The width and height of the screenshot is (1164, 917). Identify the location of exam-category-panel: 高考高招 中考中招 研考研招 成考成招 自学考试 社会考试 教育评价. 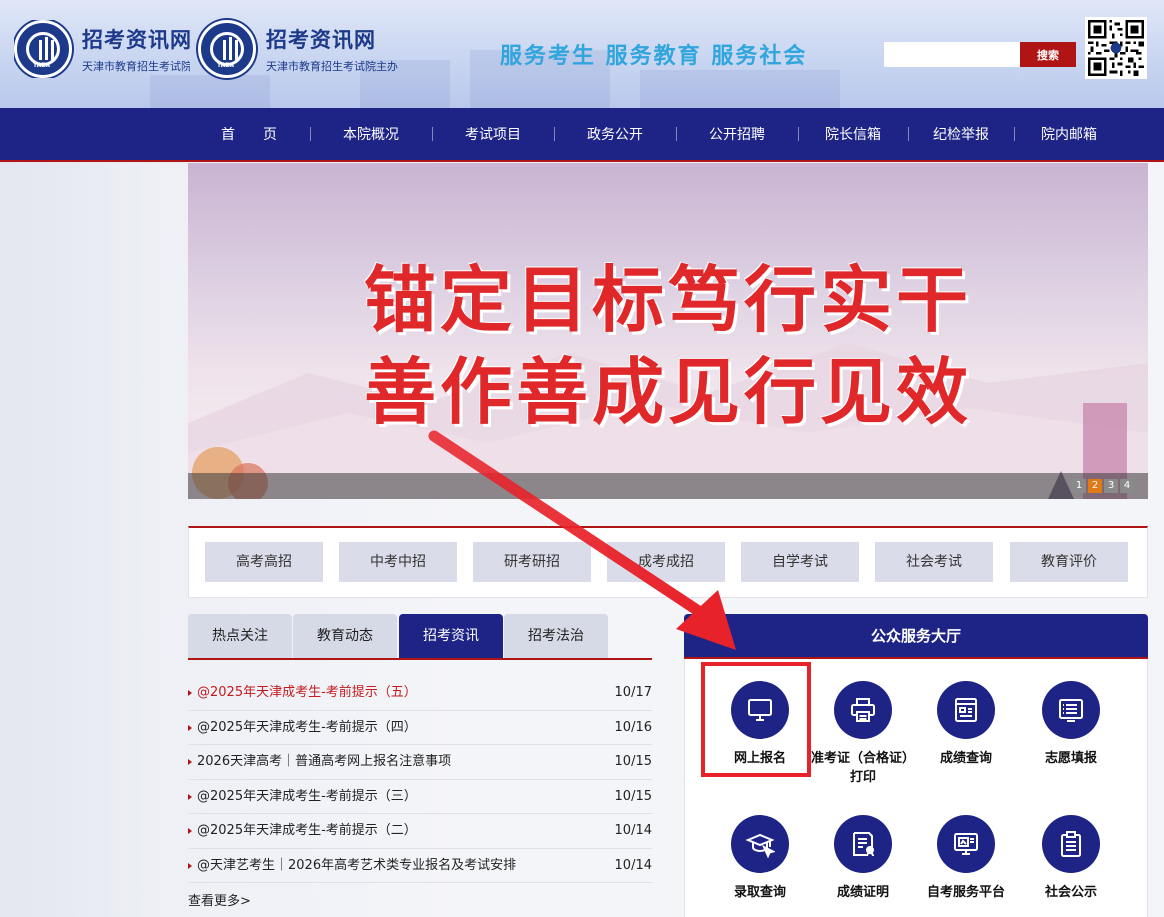
(668, 562).